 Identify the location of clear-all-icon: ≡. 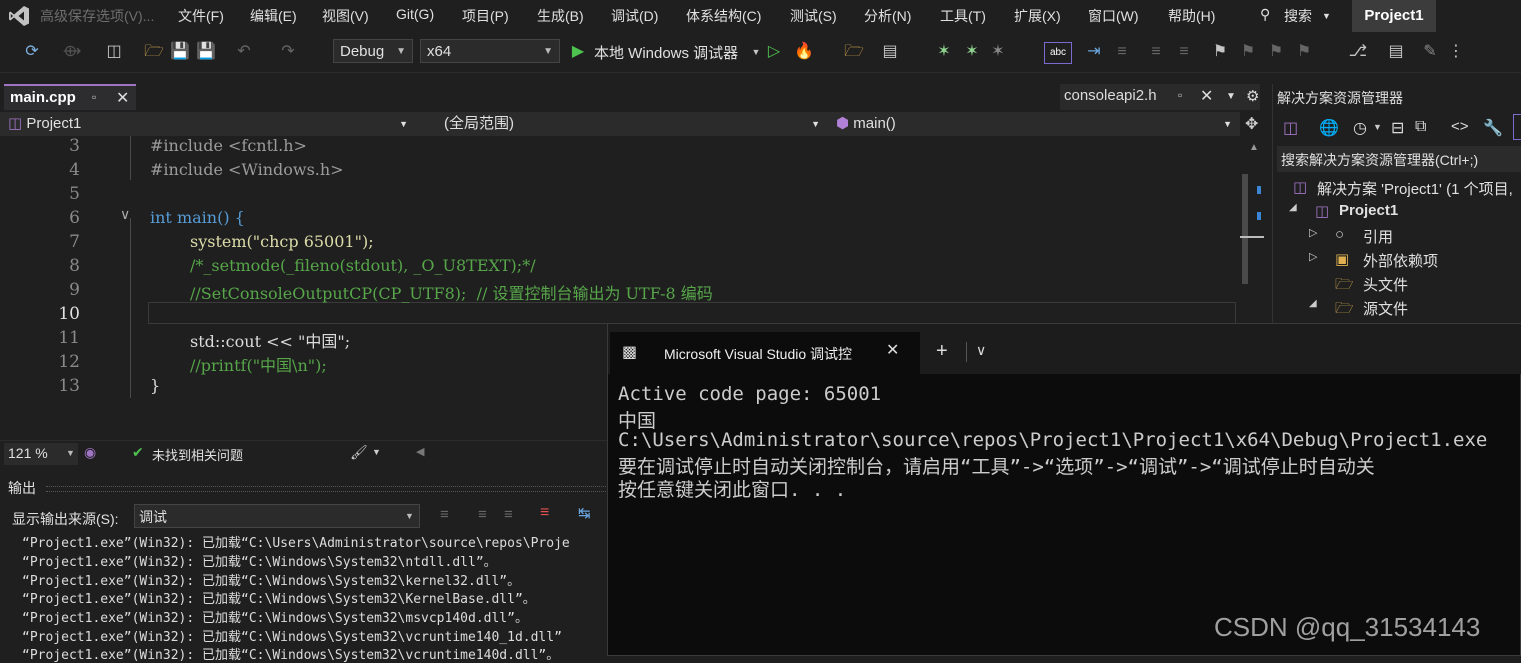
(544, 513).